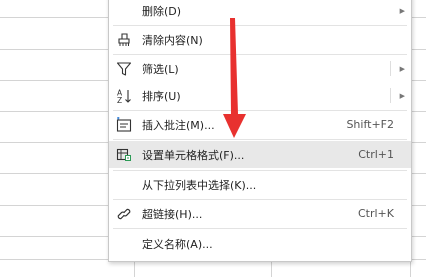  Describe the element at coordinates (119, 100) in the screenshot. I see `svg-text: Z` at that location.